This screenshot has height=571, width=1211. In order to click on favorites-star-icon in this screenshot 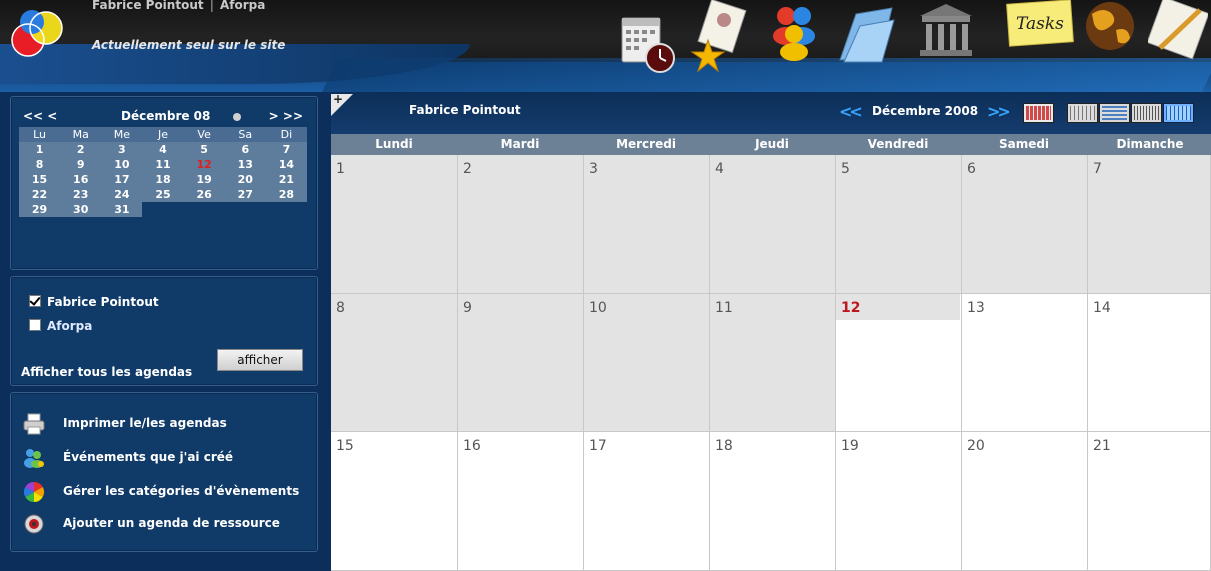, I will do `click(720, 39)`.